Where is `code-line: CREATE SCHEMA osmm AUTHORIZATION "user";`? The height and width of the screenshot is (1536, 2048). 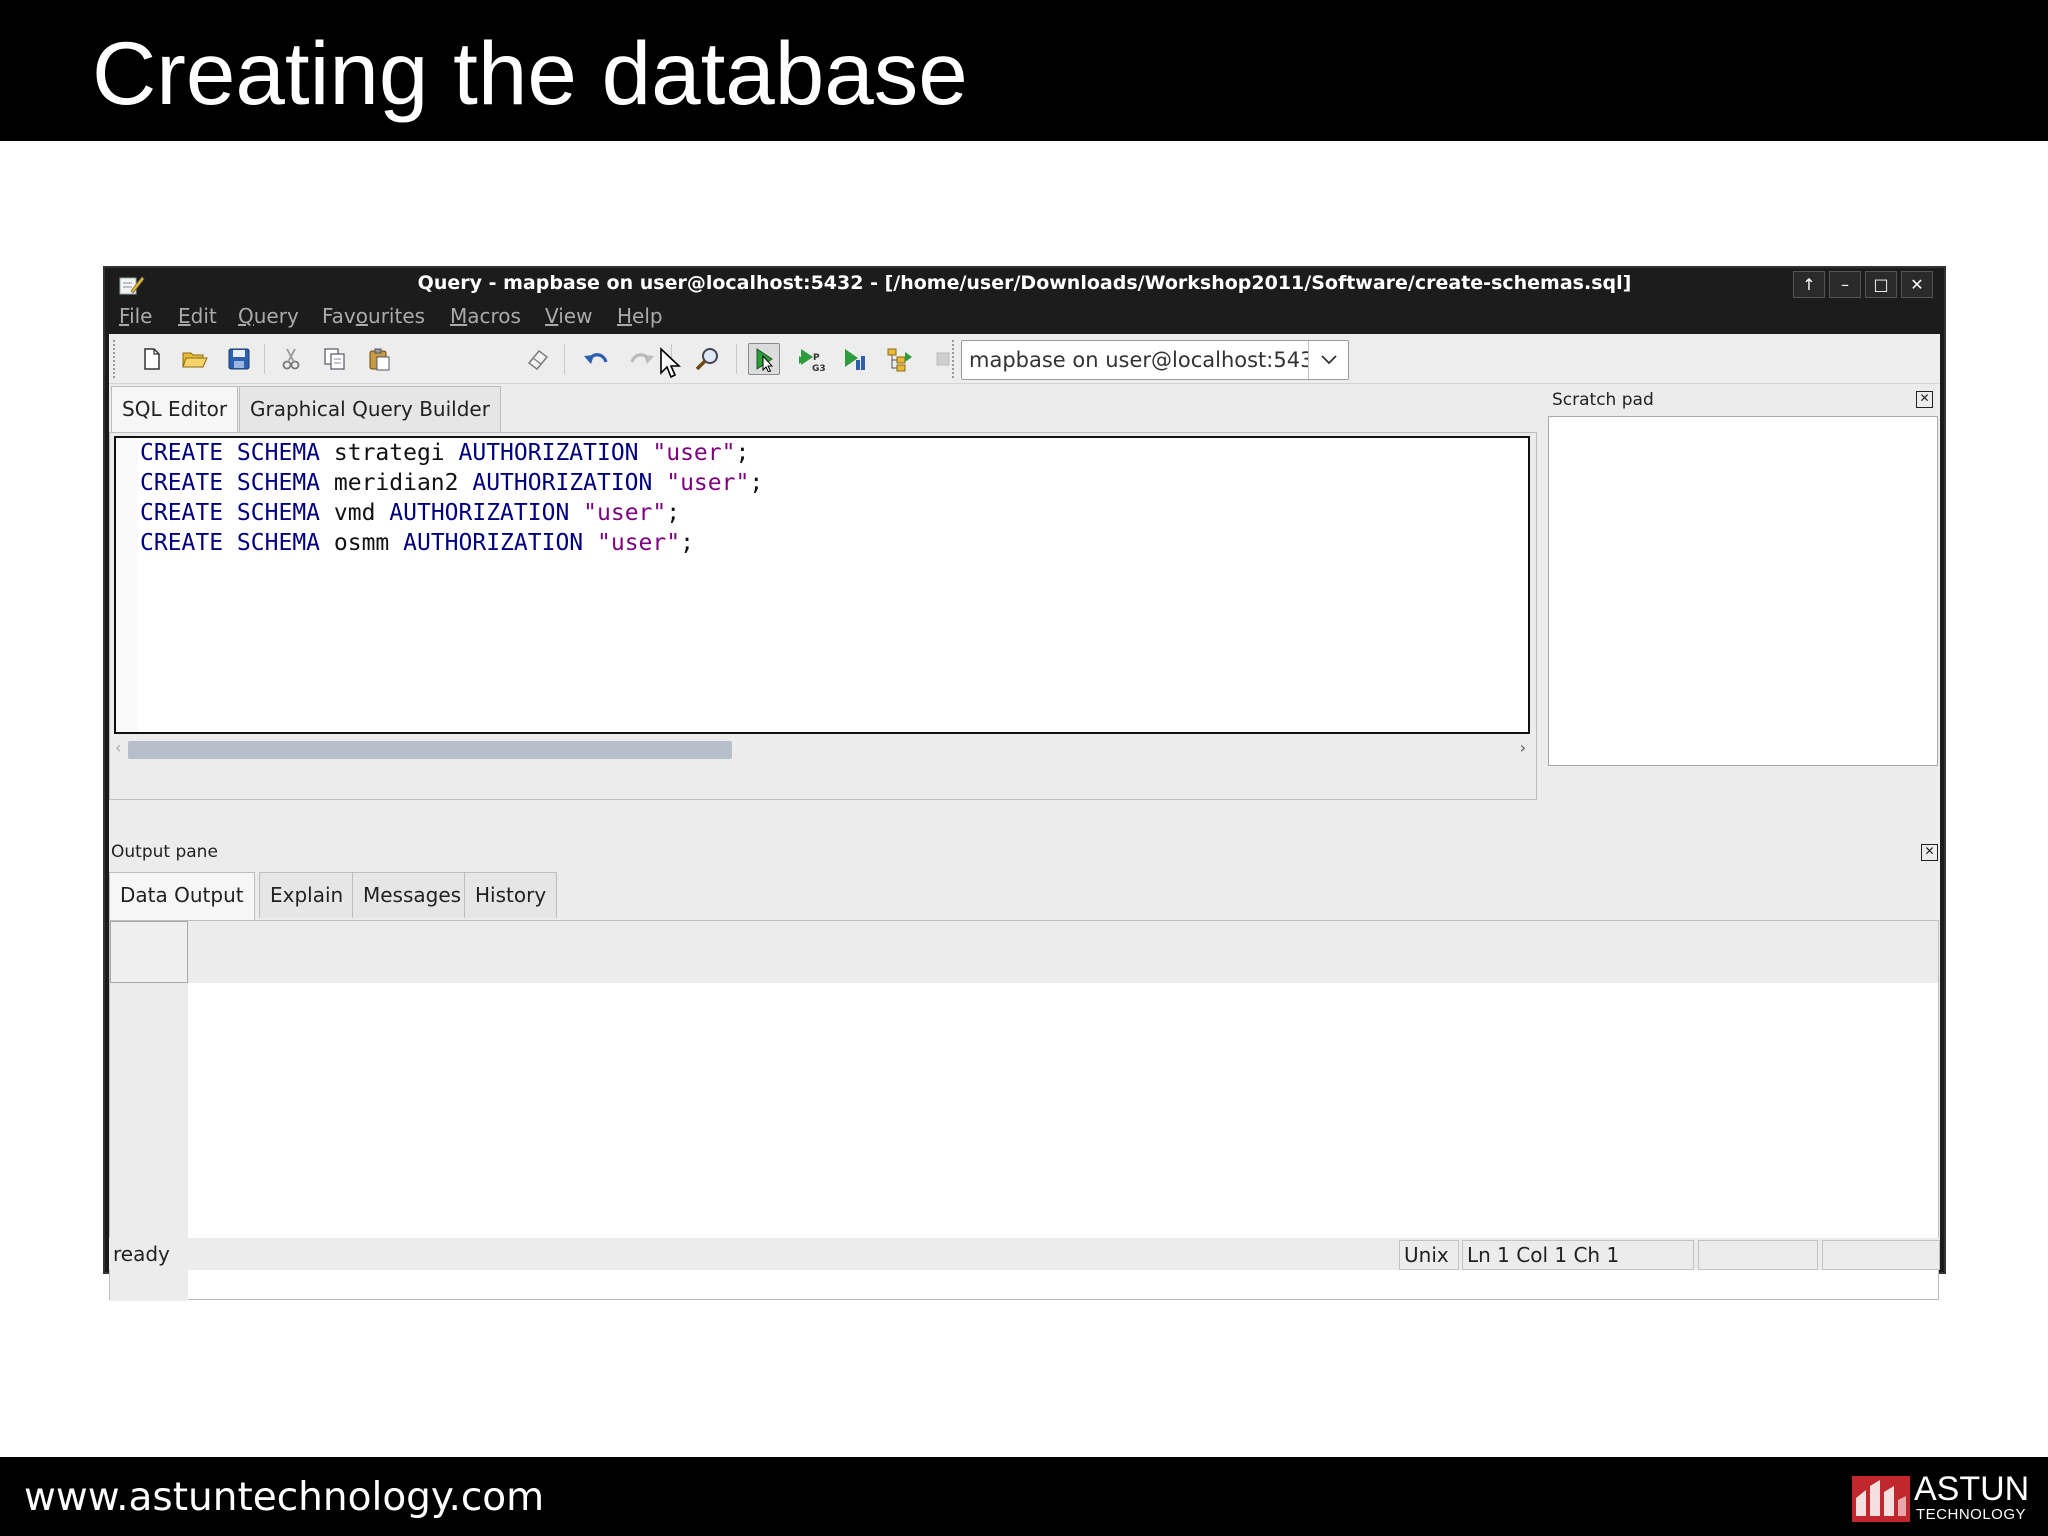 code-line: CREATE SCHEMA osmm AUTHORIZATION "user"; is located at coordinates (417, 543).